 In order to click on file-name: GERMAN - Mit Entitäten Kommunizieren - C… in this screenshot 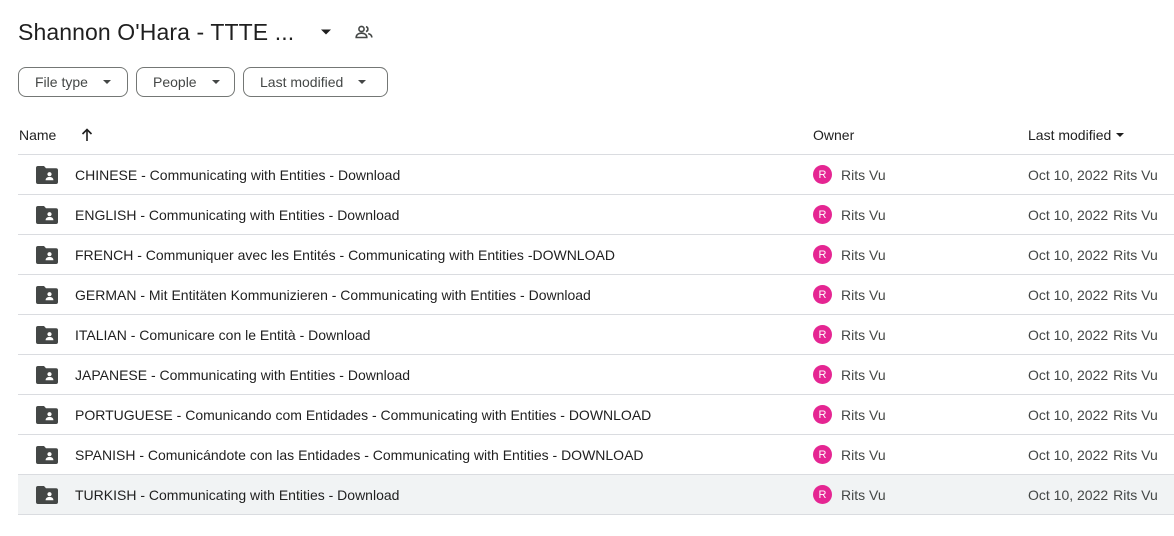, I will do `click(333, 294)`.